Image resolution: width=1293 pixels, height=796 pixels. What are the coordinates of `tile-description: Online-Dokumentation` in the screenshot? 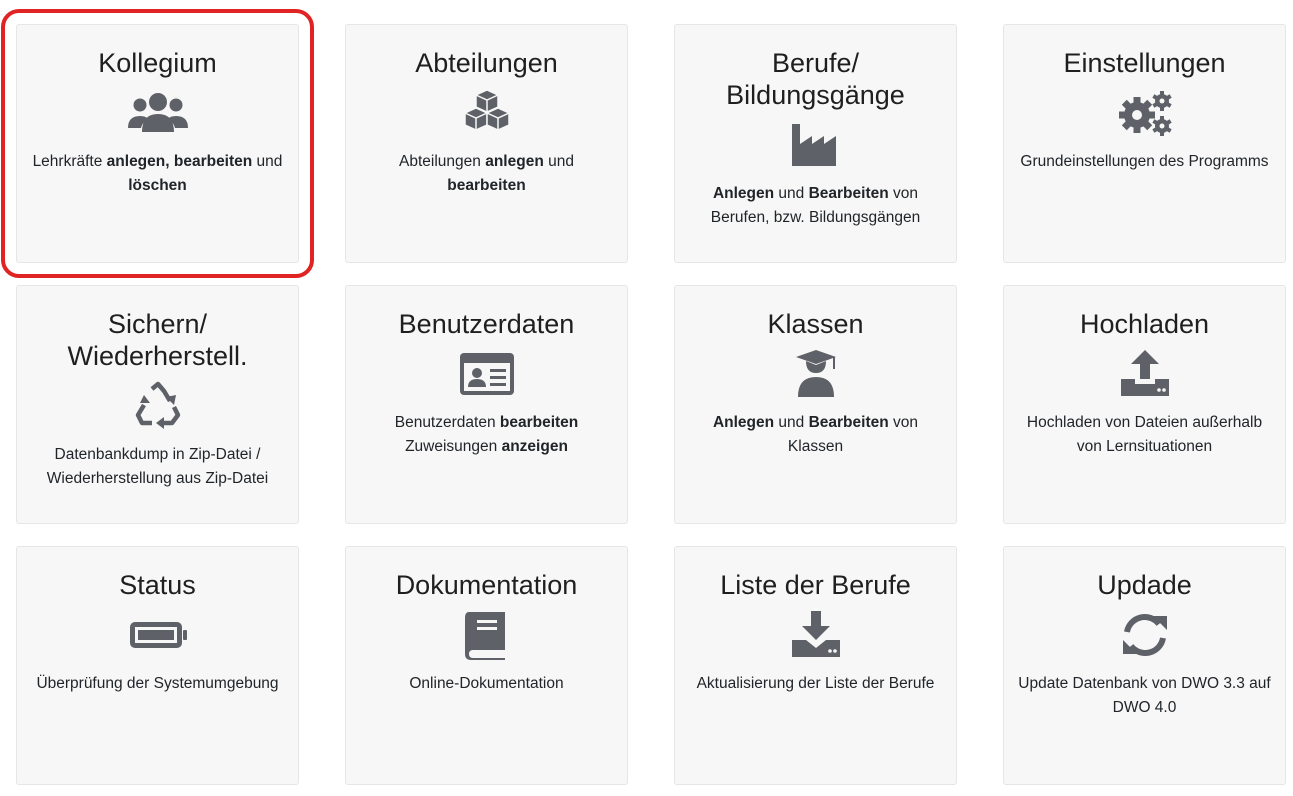 It's located at (486, 684).